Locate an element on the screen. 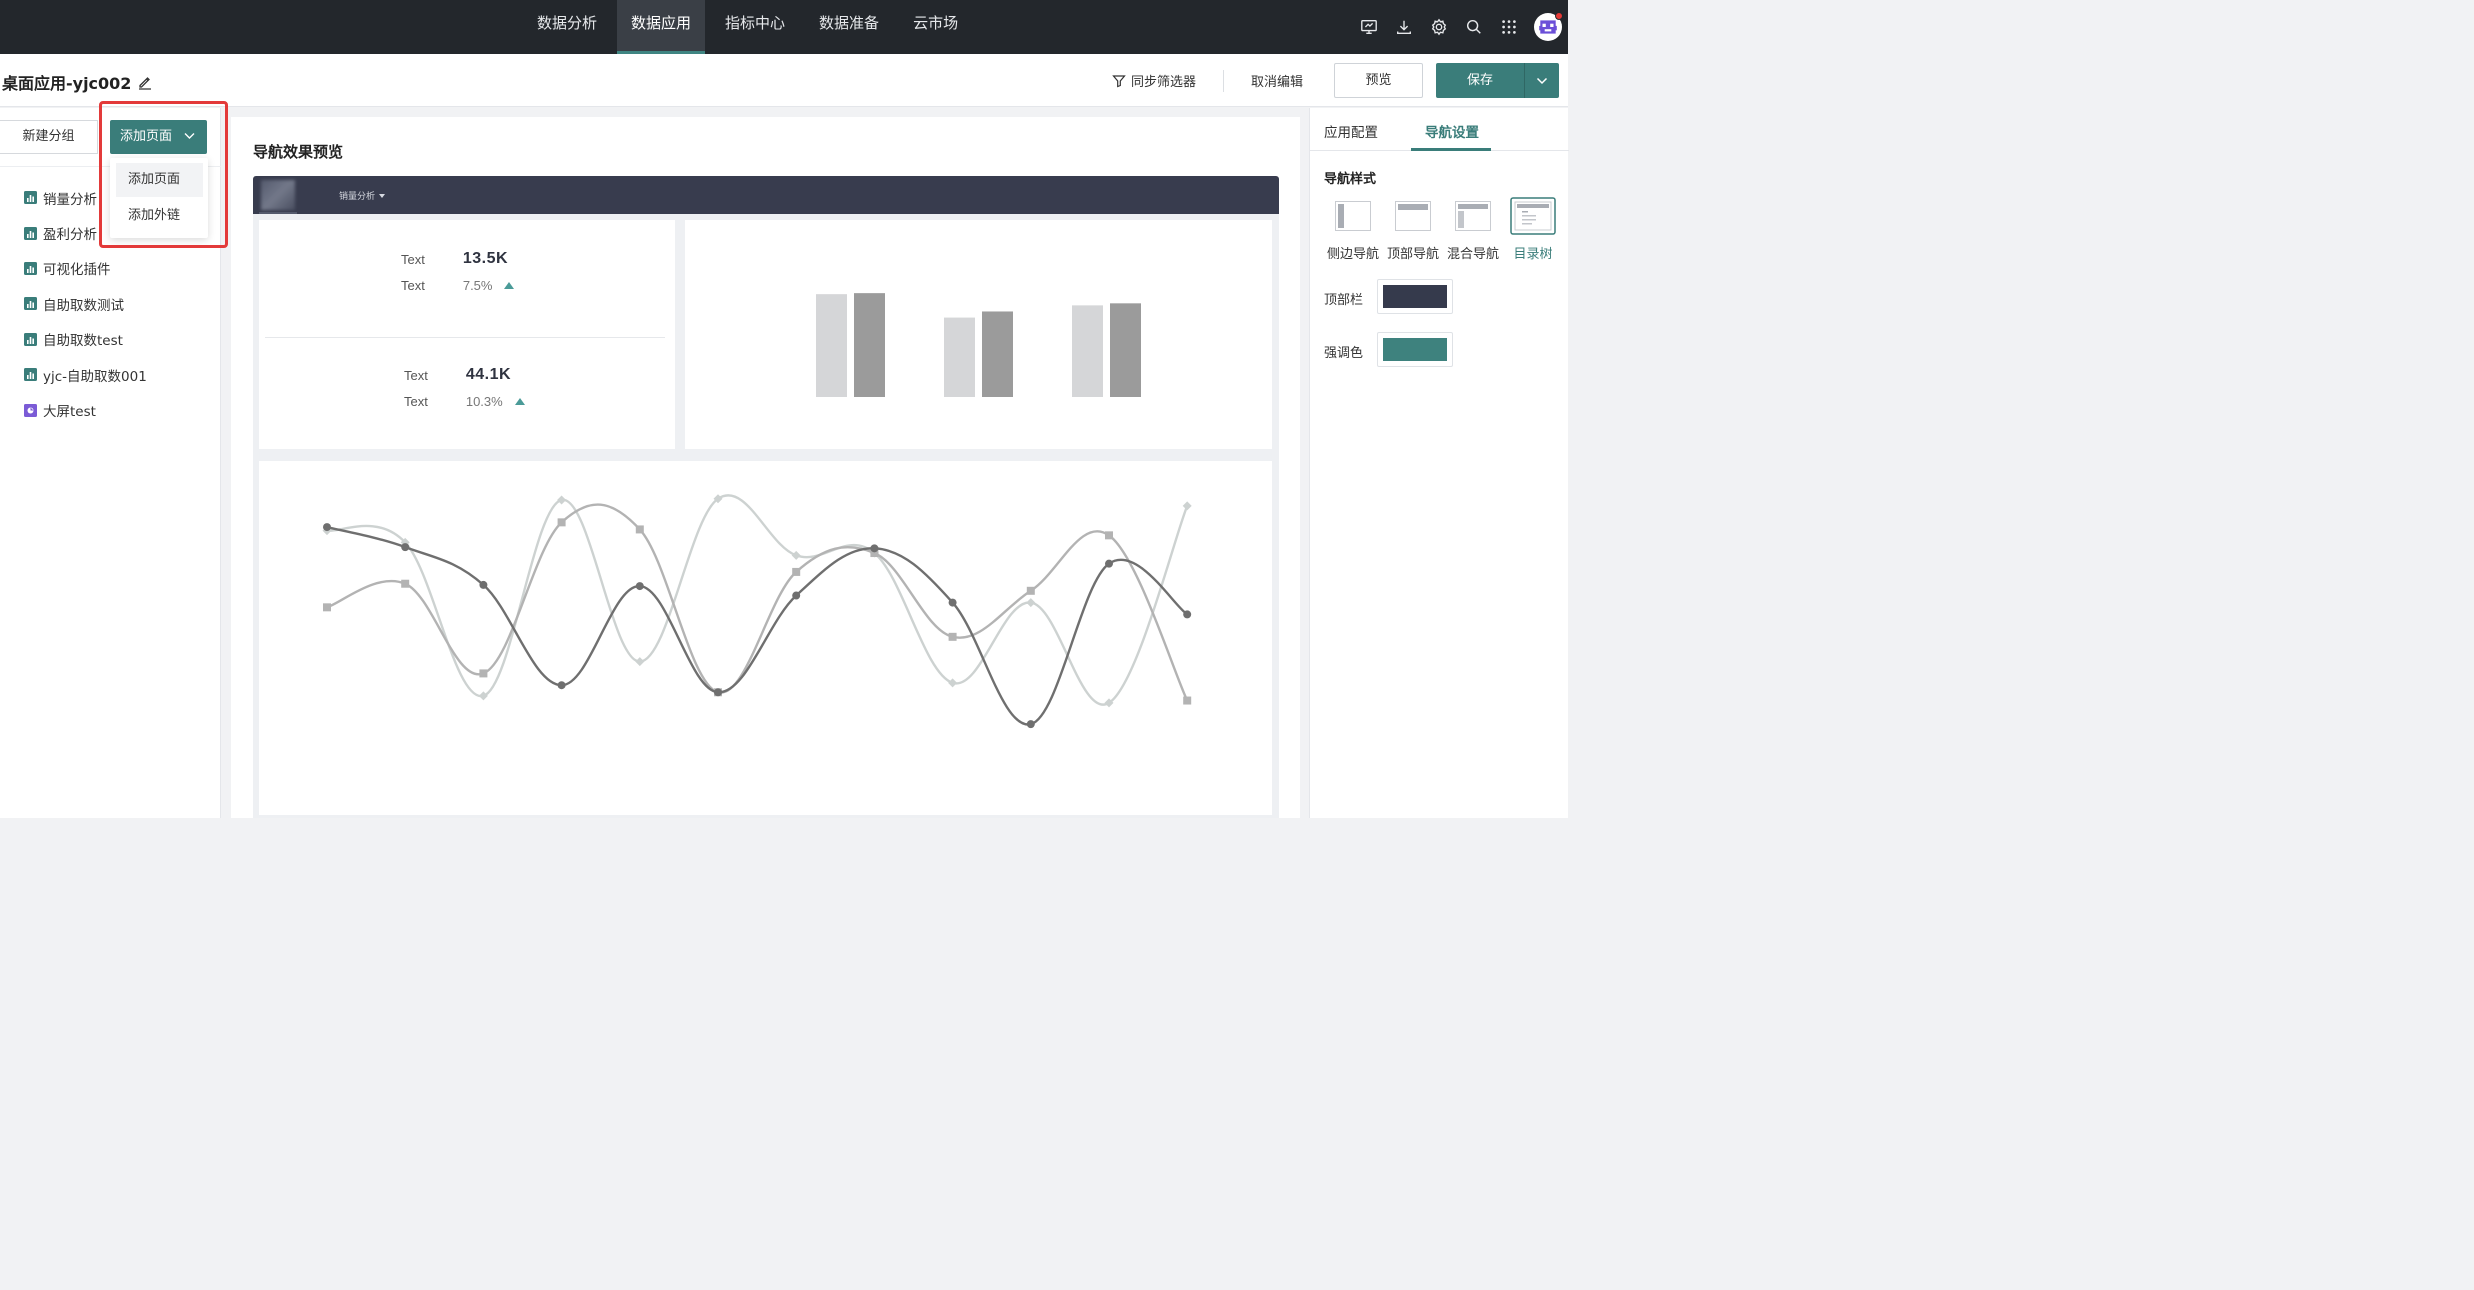 This screenshot has width=2474, height=1290. active-tab-underline is located at coordinates (1451, 149).